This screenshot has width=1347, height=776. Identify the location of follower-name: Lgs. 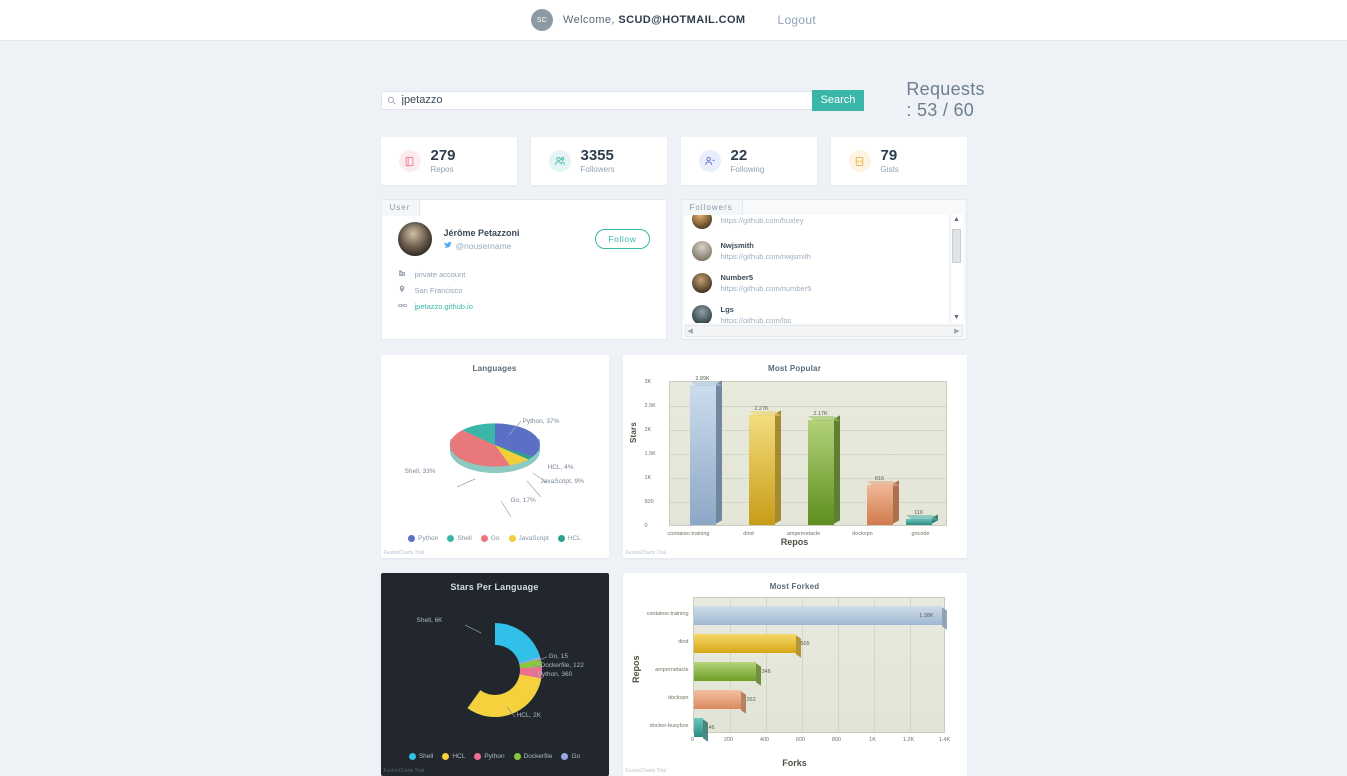
(727, 309).